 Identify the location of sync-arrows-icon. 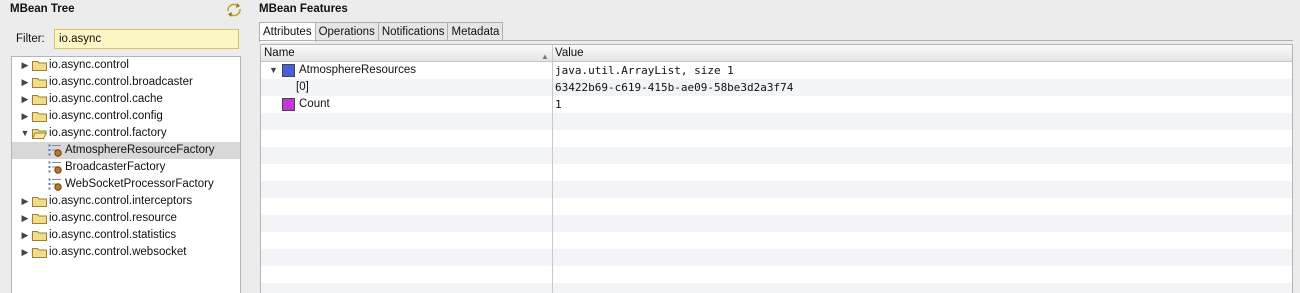
(234, 10).